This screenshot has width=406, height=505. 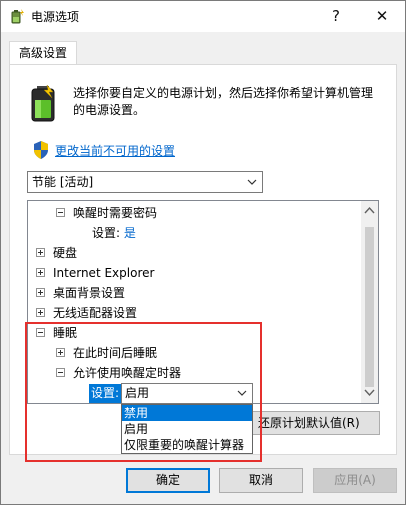 I want to click on cancel-button: 取消, so click(x=261, y=480).